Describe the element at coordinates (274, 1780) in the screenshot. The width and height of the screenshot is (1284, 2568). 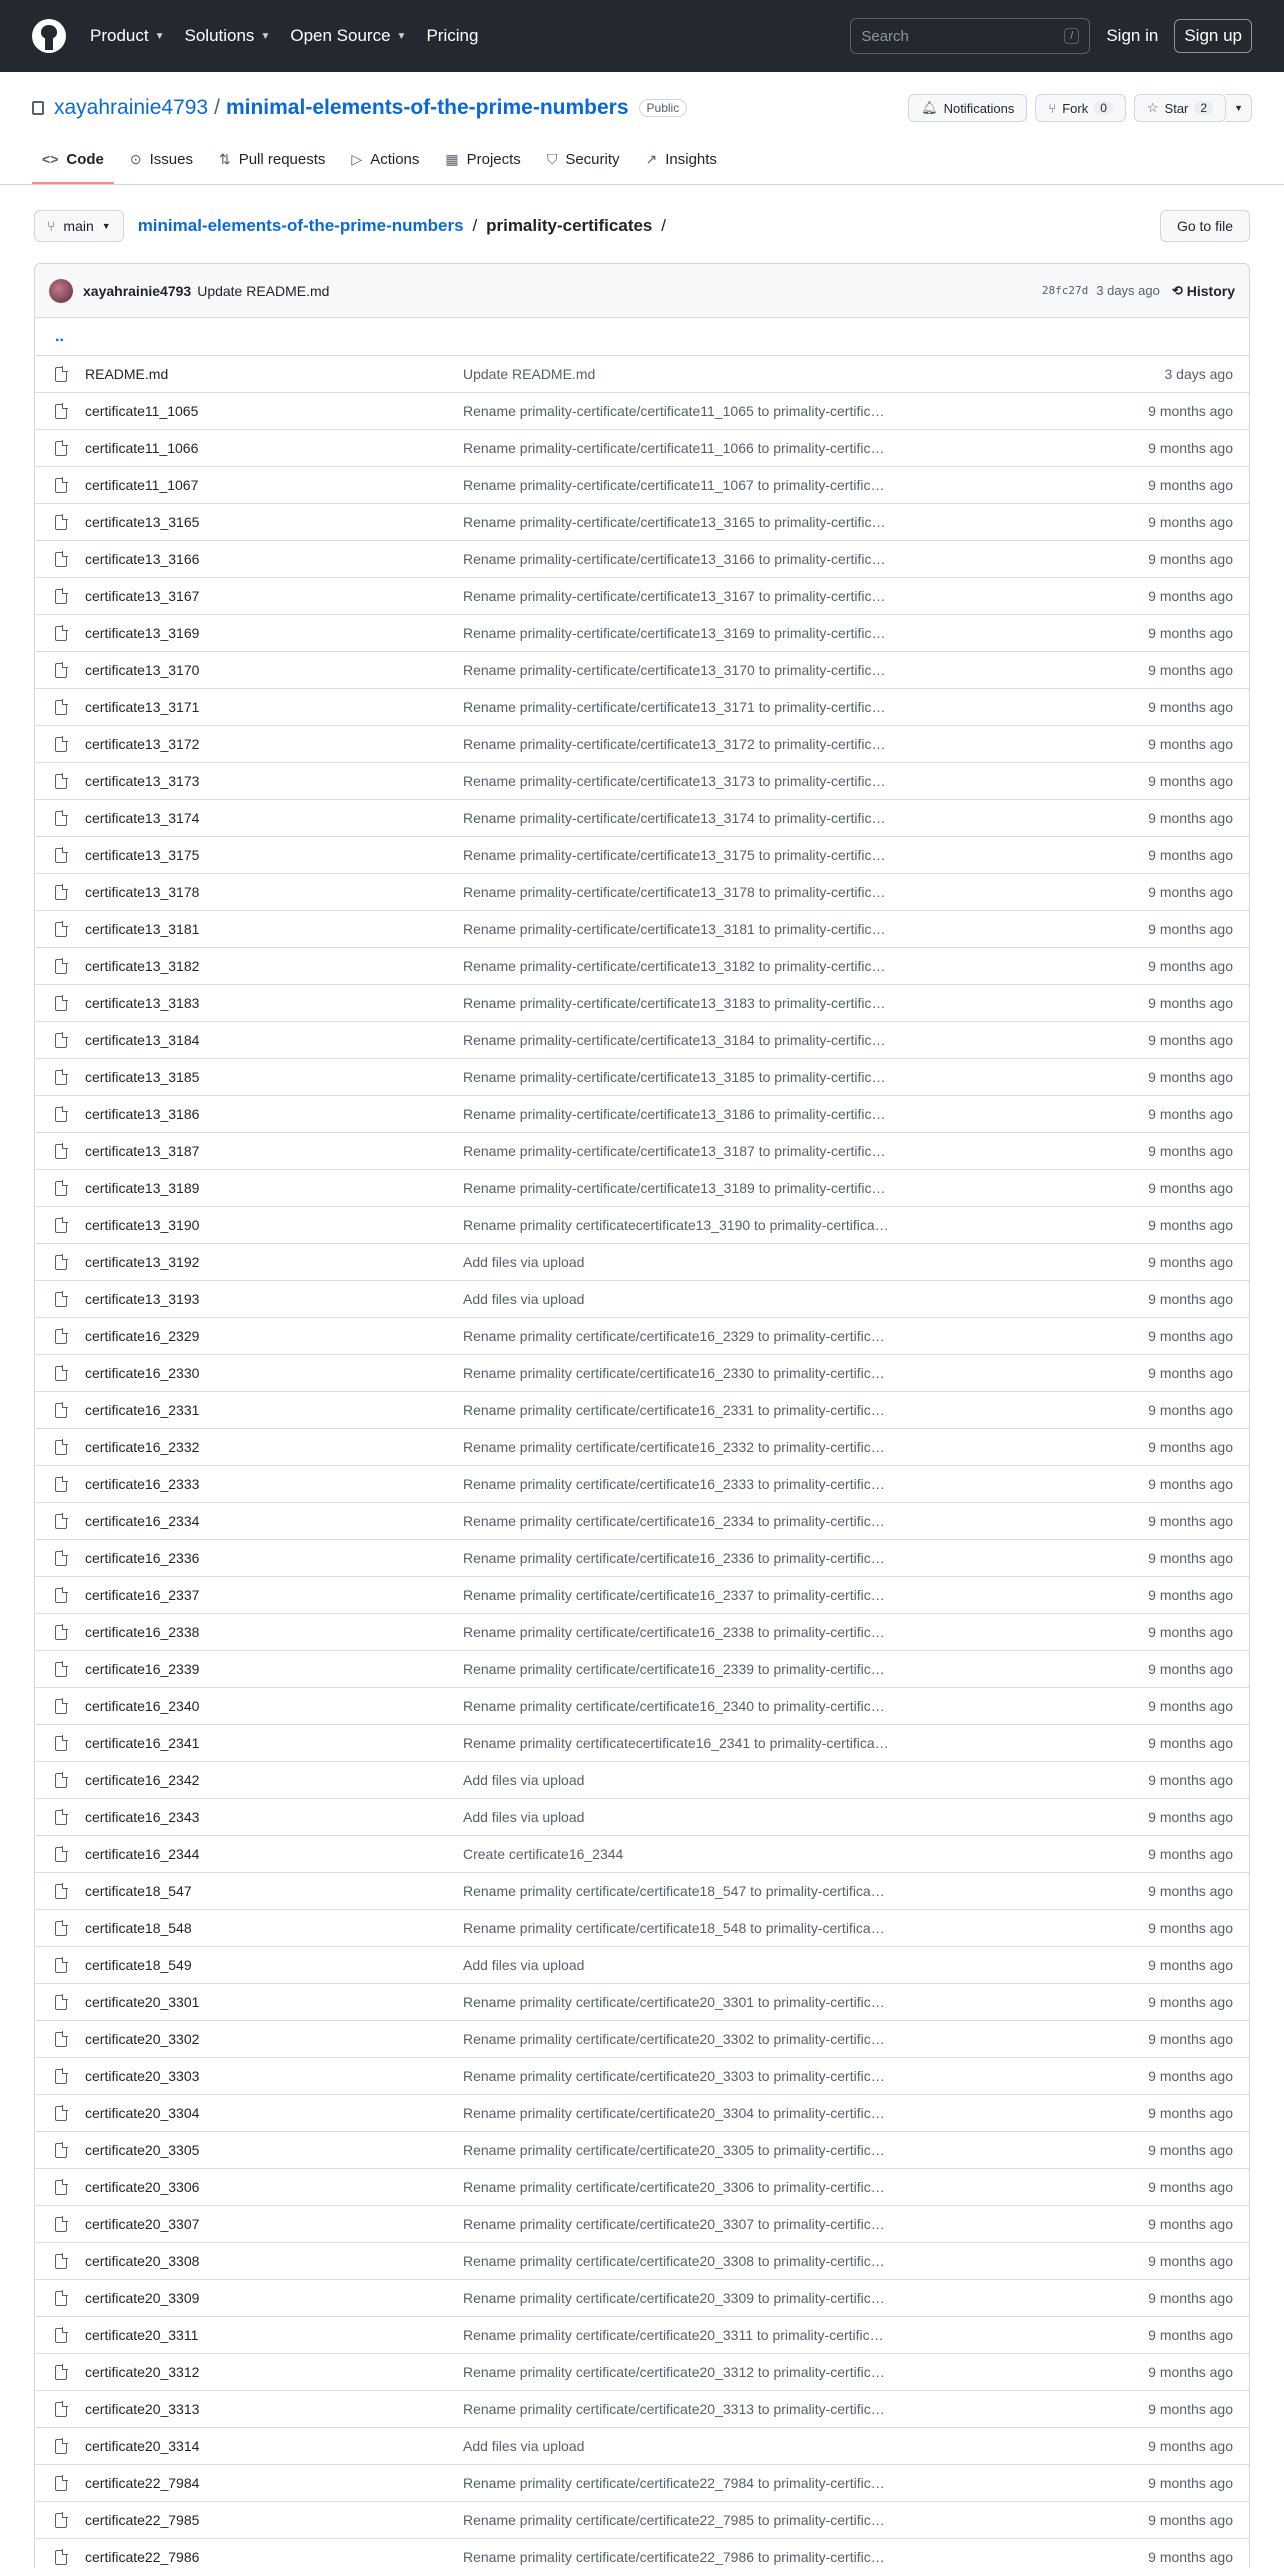
I see `file-name-link: certificate16_2342` at that location.